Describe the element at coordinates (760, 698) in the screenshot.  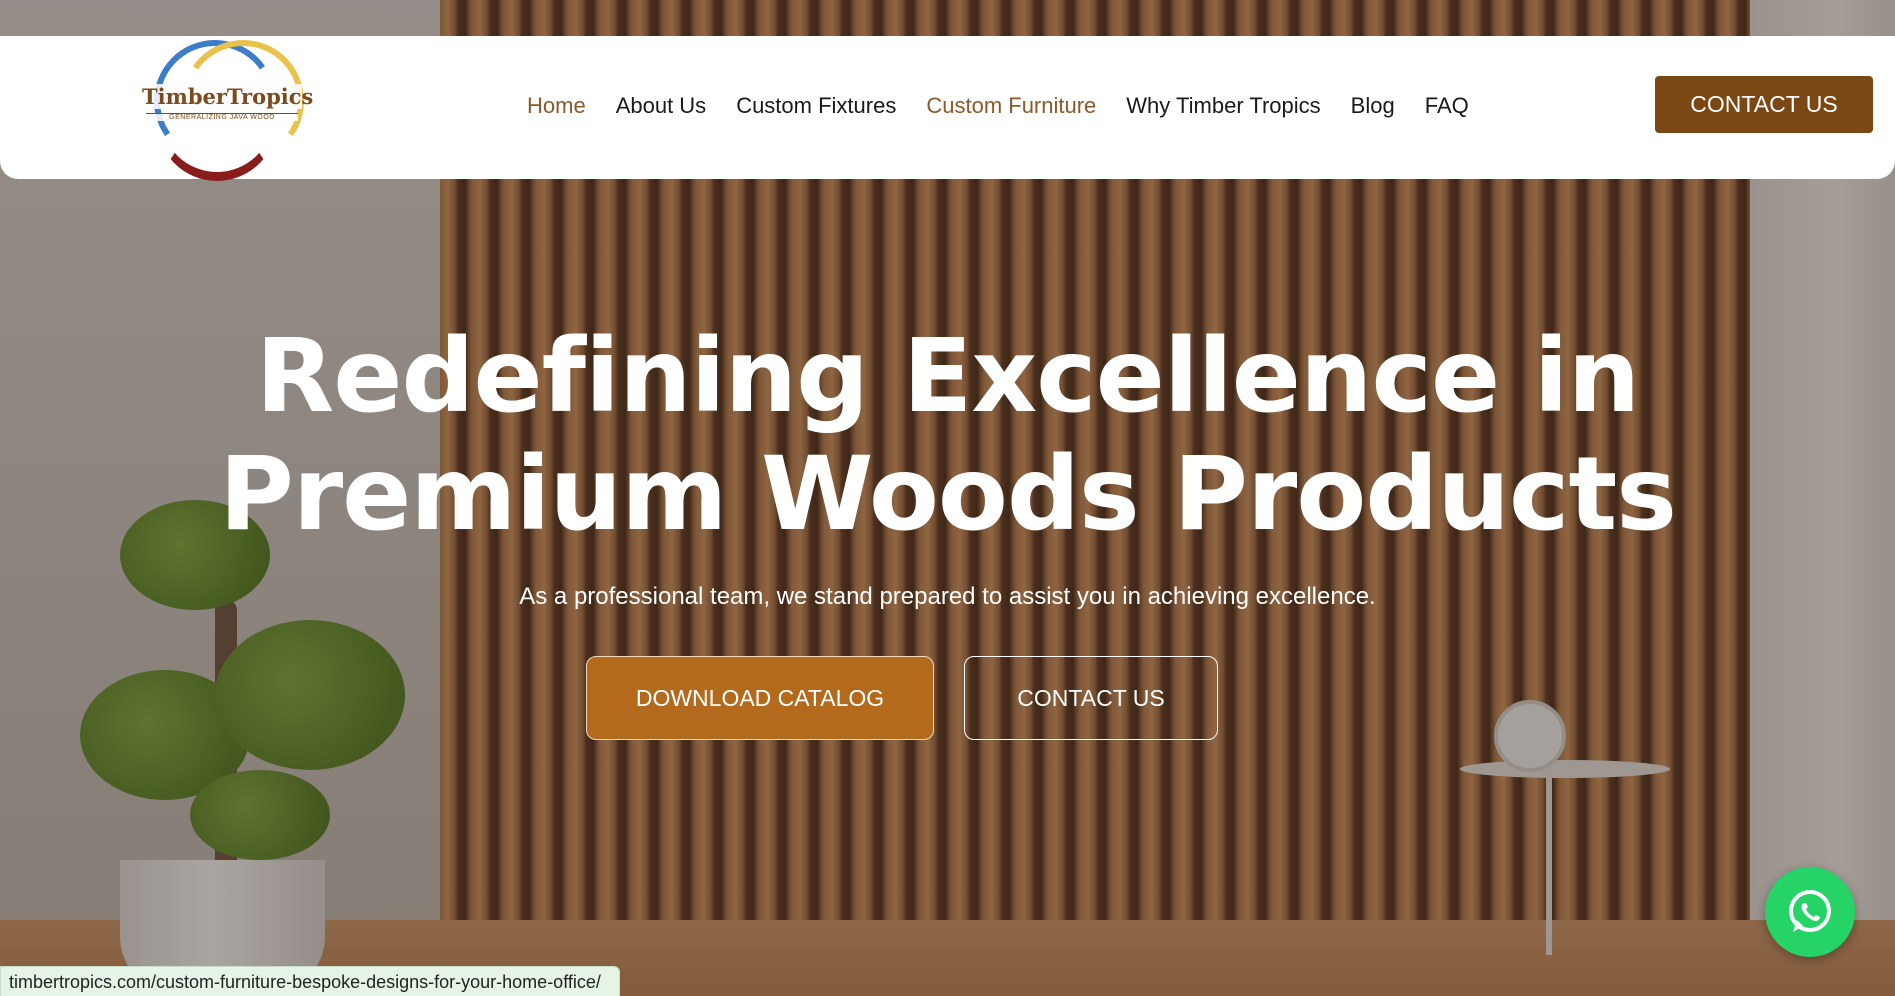
I see `download-catalog-button: DOWNLOAD CATALOG` at that location.